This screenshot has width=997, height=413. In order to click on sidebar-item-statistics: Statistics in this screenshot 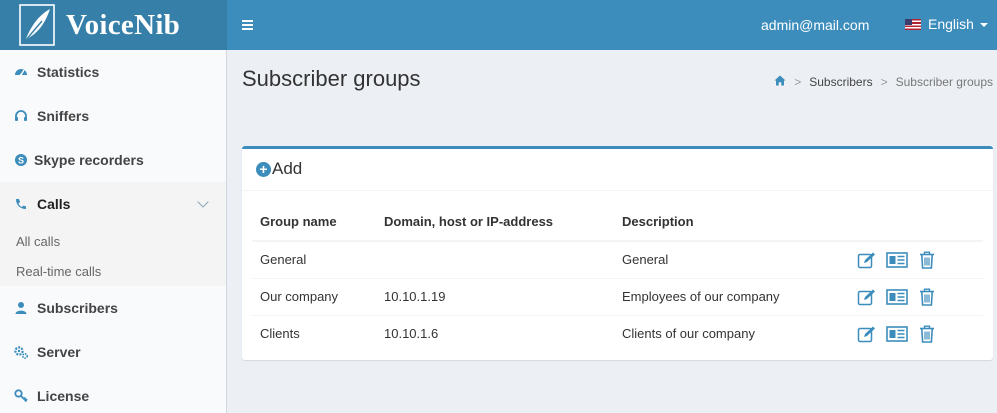, I will do `click(113, 72)`.